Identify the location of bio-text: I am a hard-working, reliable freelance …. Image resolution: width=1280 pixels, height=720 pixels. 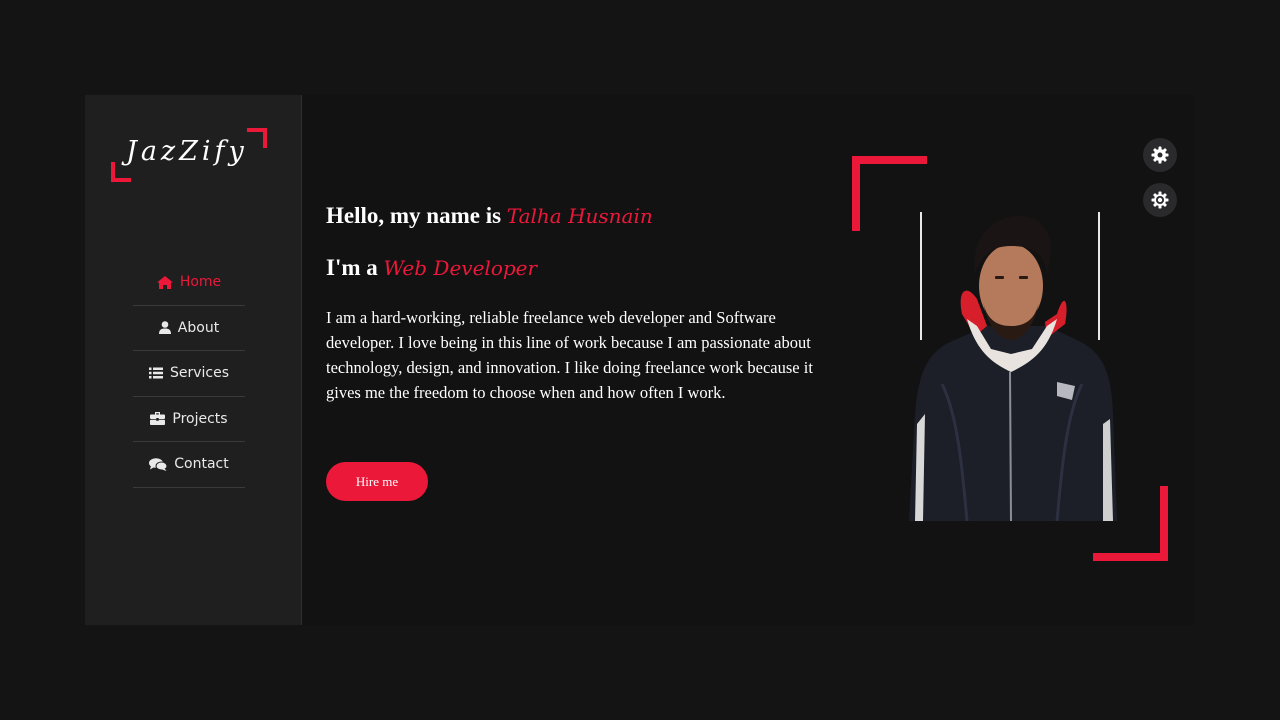
(569, 355).